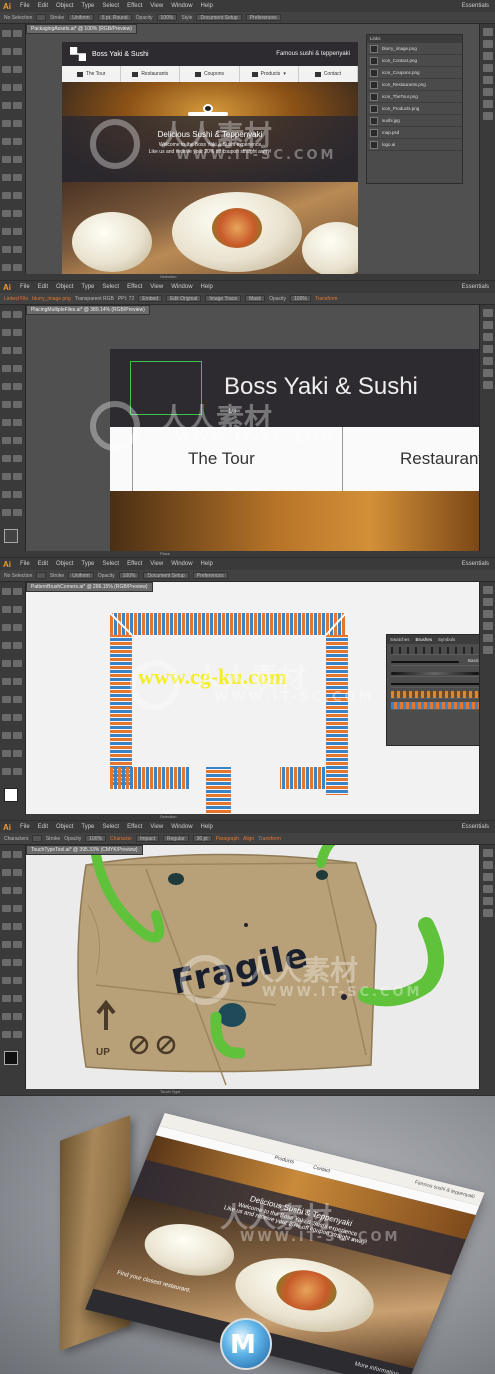 This screenshot has height=1374, width=495. Describe the element at coordinates (414, 121) in the screenshot. I see `link-row: sushi.jpg` at that location.